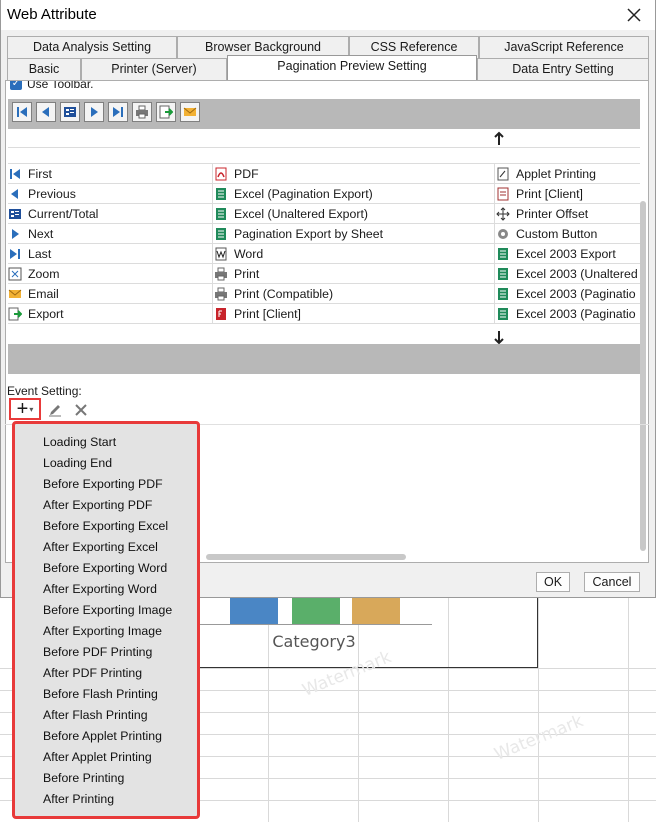 This screenshot has width=656, height=822. What do you see at coordinates (568, 274) in the screenshot?
I see `list-item-excel-2003-unaltered: Excel 2003 (Unaltered` at bounding box center [568, 274].